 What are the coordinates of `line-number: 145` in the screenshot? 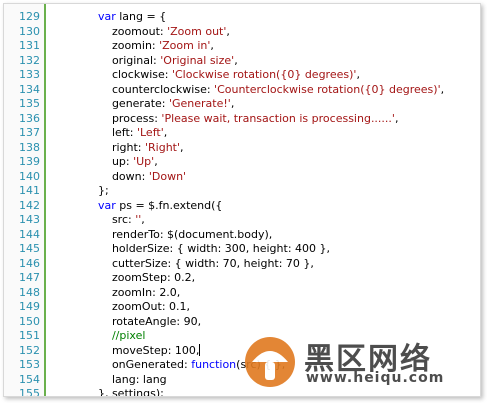 It's located at (29, 248).